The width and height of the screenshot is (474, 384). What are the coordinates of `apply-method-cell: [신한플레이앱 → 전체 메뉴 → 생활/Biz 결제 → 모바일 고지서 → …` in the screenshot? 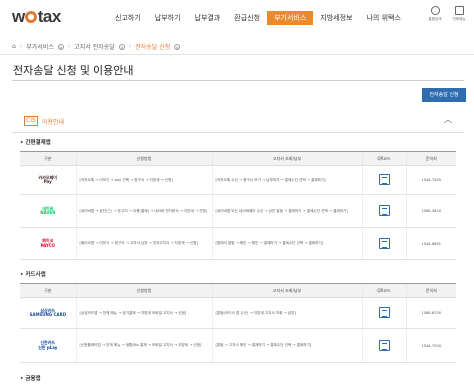 It's located at (143, 345).